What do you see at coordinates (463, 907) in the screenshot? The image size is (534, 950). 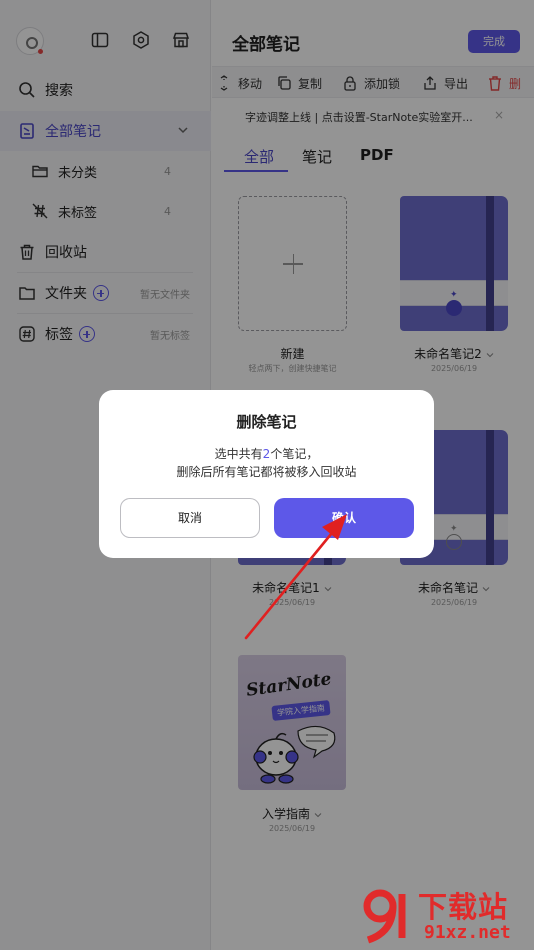 I see `watermark-title: 下载站` at bounding box center [463, 907].